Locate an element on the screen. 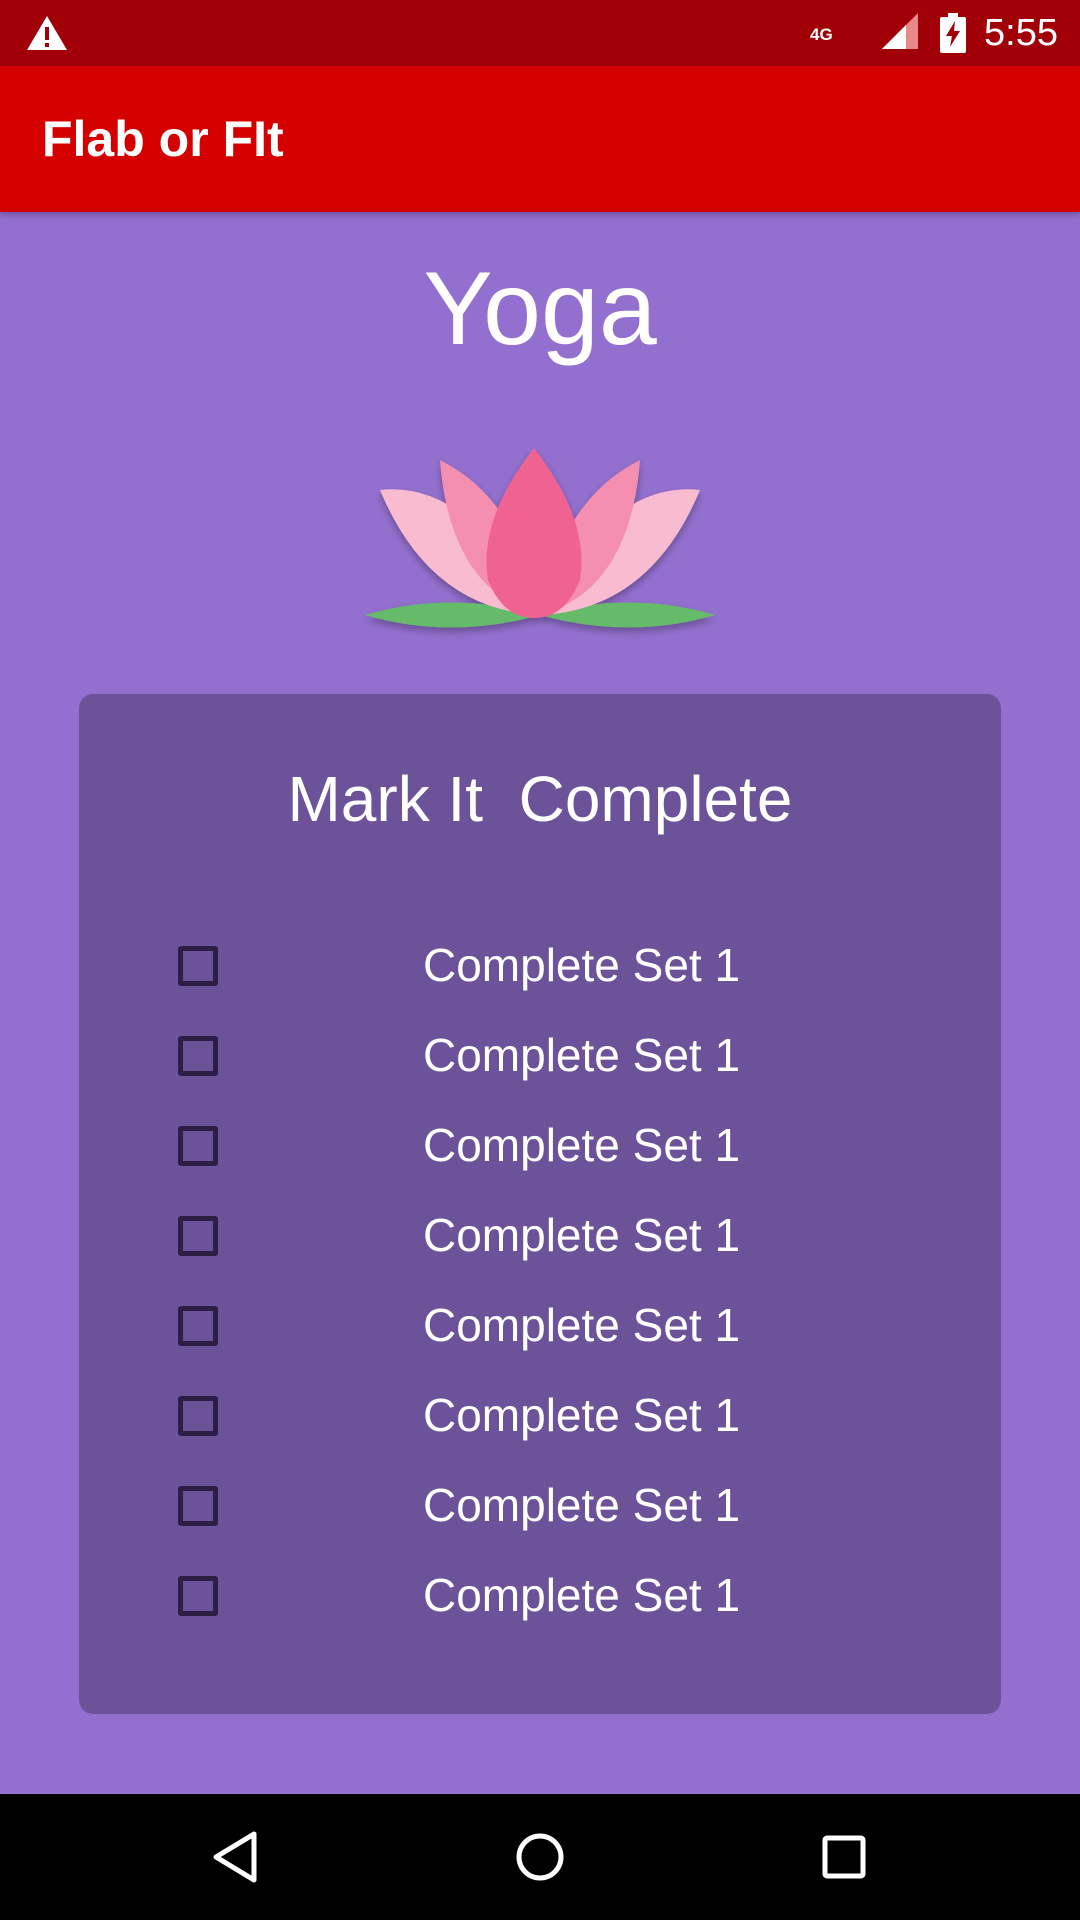 This screenshot has width=1080, height=1920. app-title: Flab or FIt is located at coordinates (163, 139).